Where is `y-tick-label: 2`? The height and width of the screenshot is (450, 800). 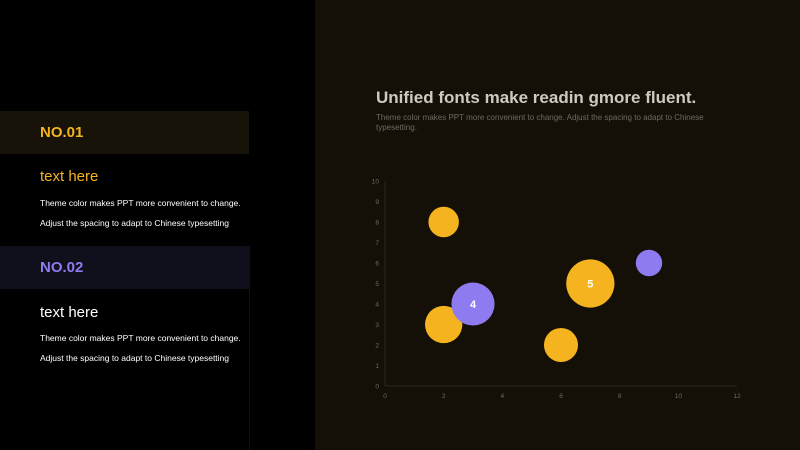 y-tick-label: 2 is located at coordinates (377, 345).